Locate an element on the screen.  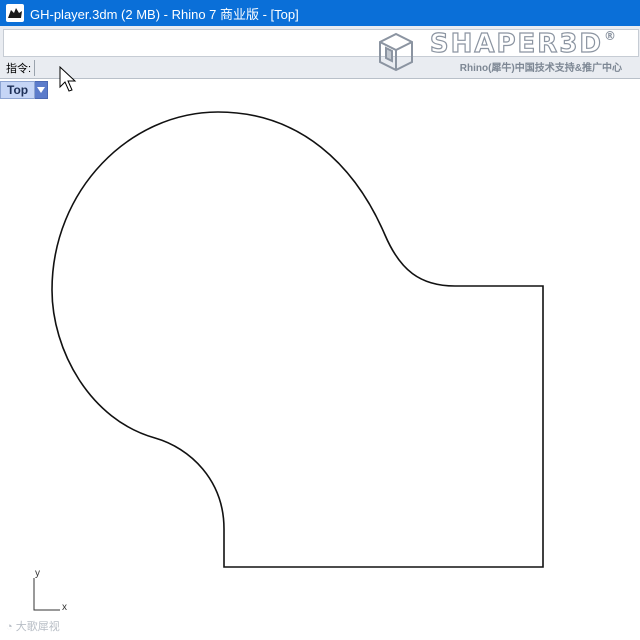
command-row: 指令: is located at coordinates (320, 68).